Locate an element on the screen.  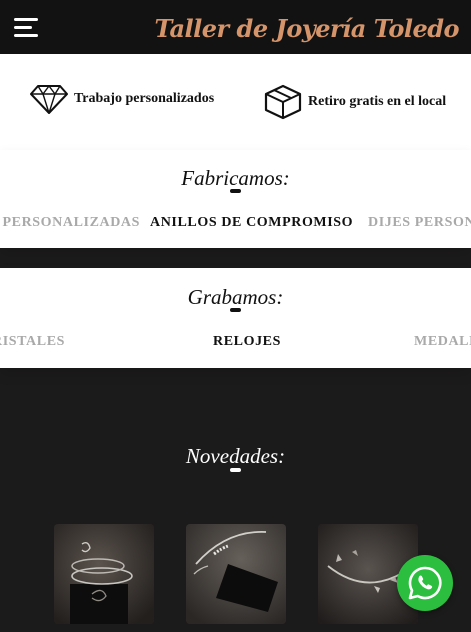
top-bar: Taller de Joyería Toledo is located at coordinates (235, 27).